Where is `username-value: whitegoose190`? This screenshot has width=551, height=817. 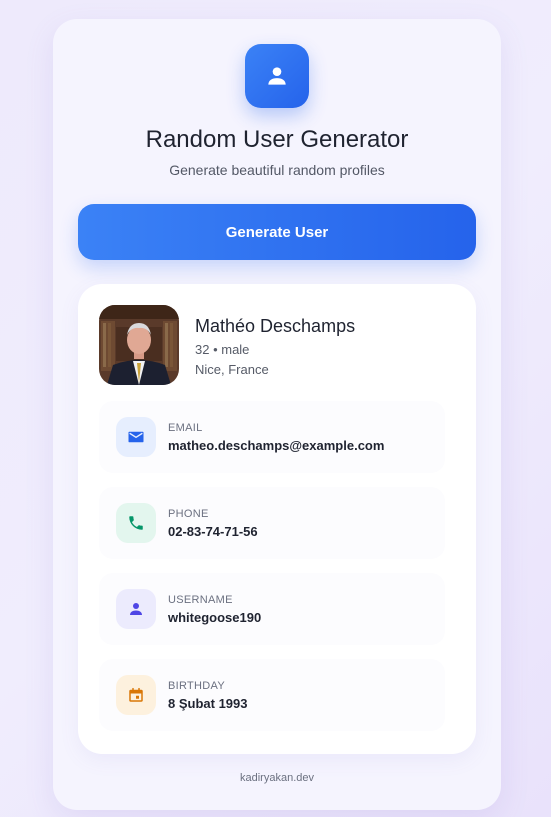
username-value: whitegoose190 is located at coordinates (215, 617).